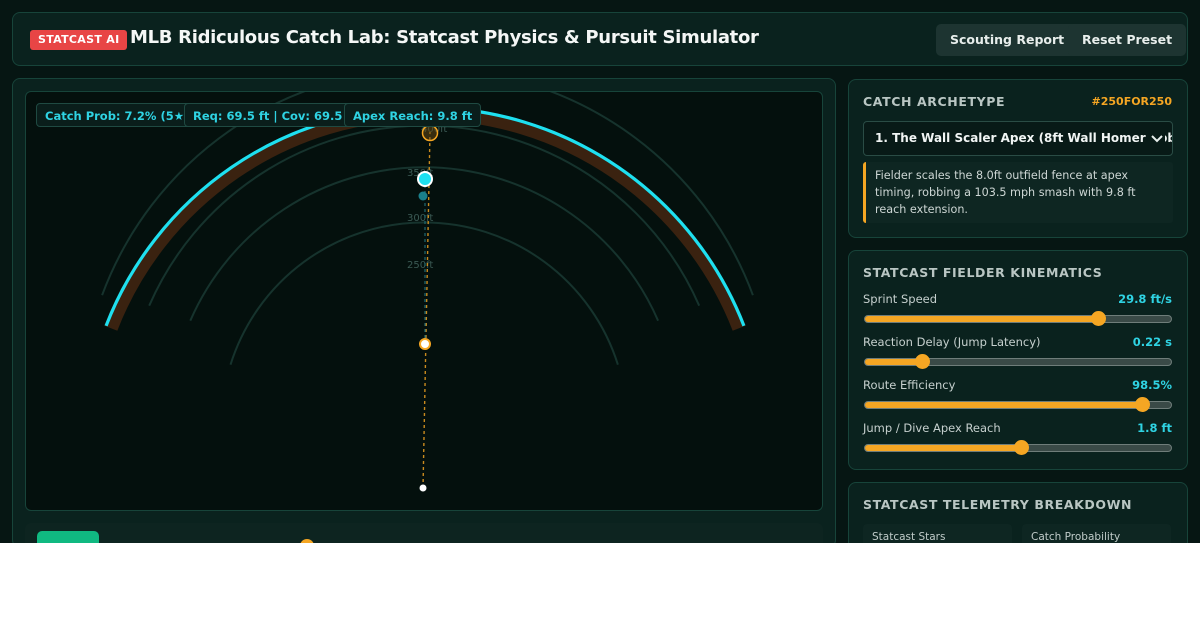  Describe the element at coordinates (425, 344) in the screenshot. I see `fielder-start-marker` at that location.